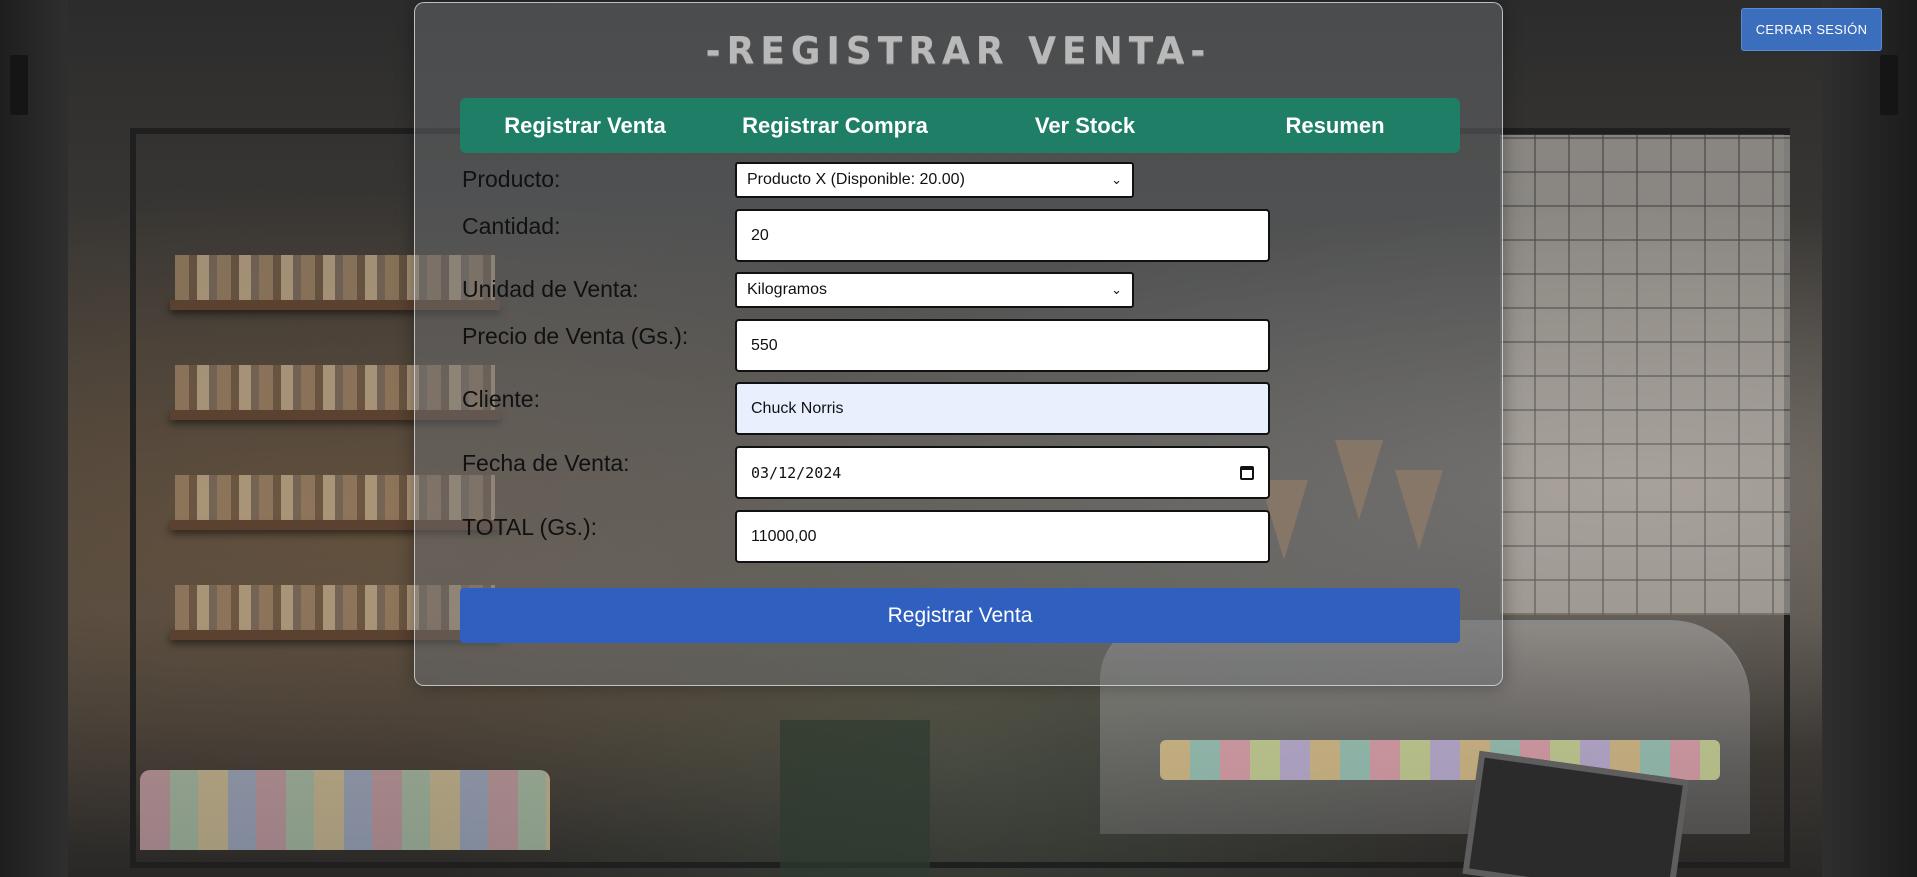  What do you see at coordinates (1335, 125) in the screenshot?
I see `nav-resumen: Resumen` at bounding box center [1335, 125].